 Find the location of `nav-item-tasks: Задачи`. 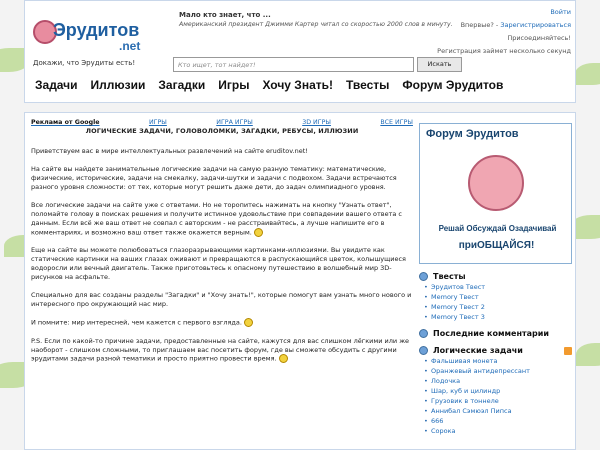

nav-item-tasks: Задачи is located at coordinates (56, 85).